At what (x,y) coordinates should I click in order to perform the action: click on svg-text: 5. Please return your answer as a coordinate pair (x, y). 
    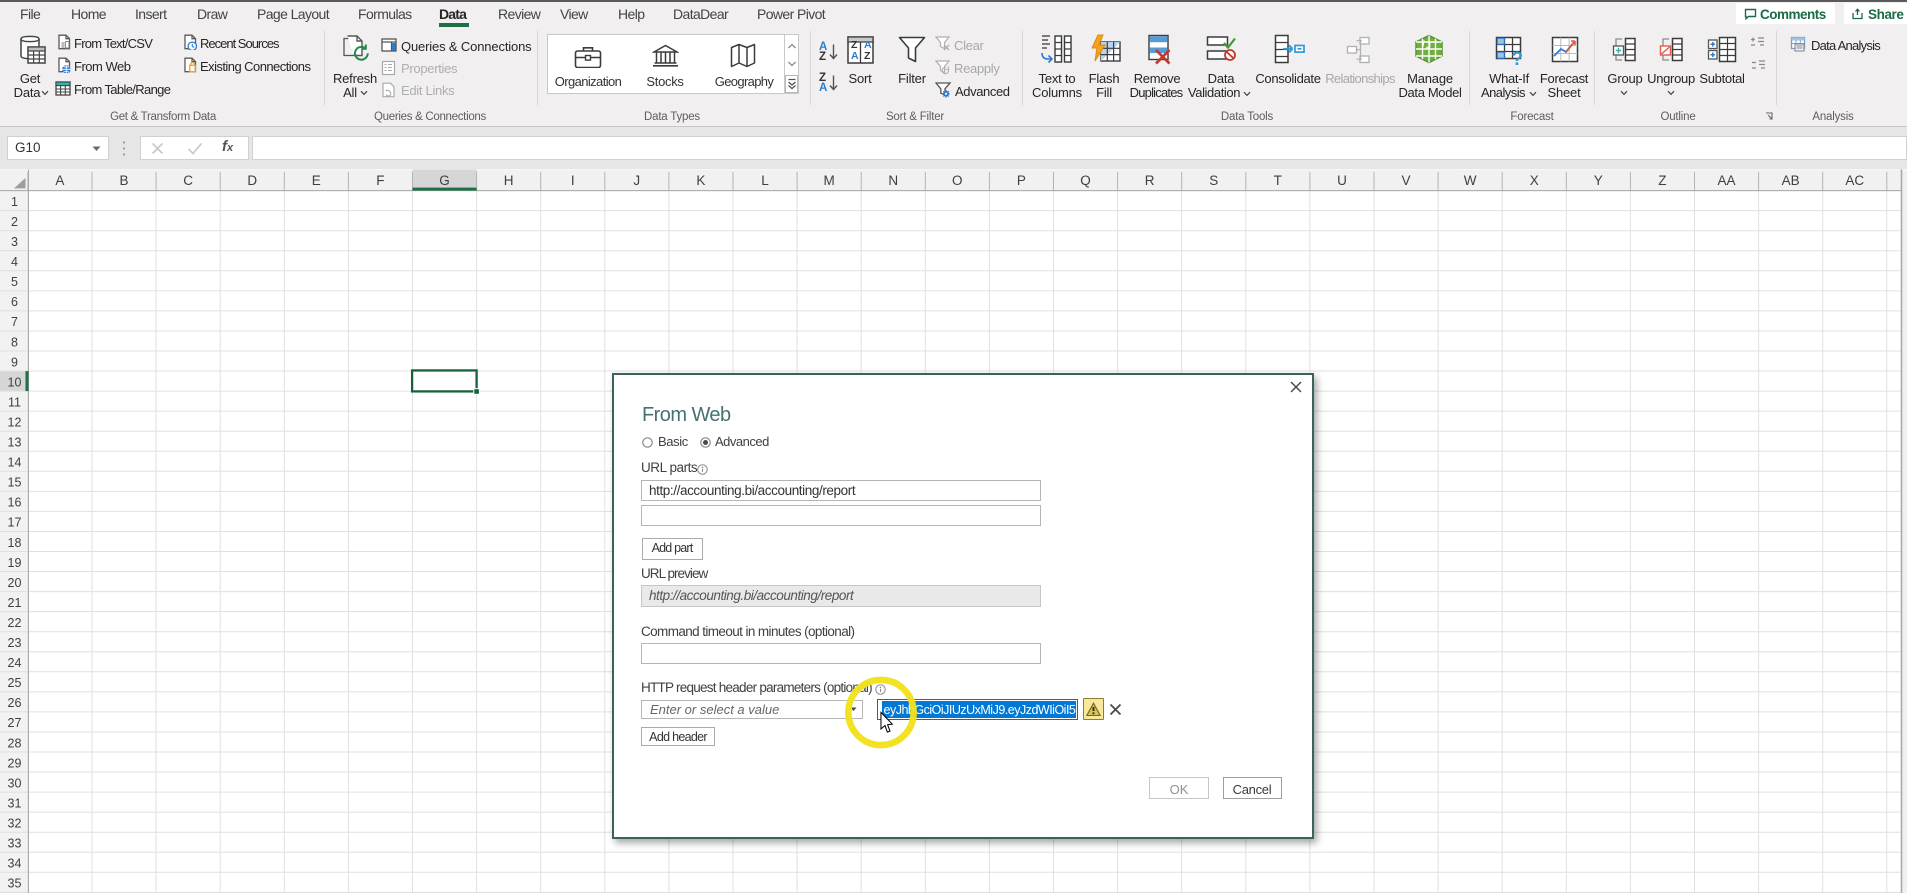
    Looking at the image, I should click on (14, 282).